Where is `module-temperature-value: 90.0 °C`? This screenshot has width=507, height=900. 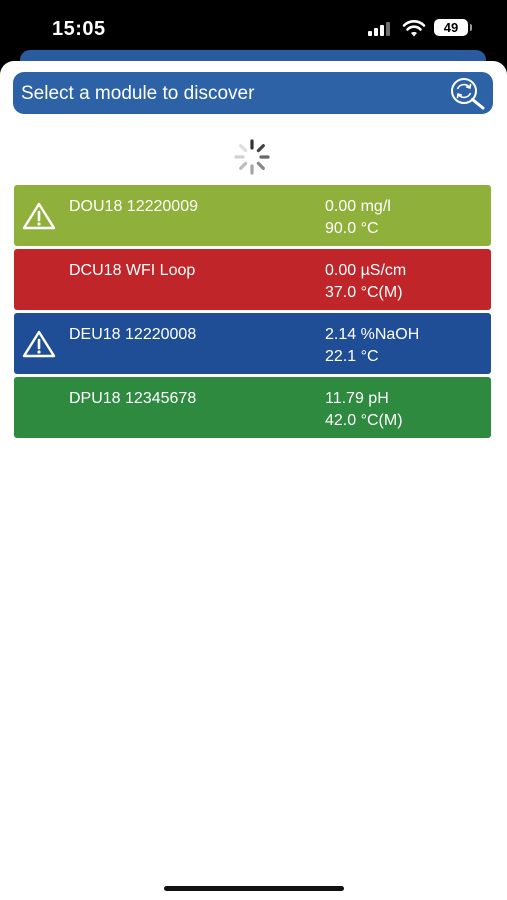
module-temperature-value: 90.0 °C is located at coordinates (352, 228).